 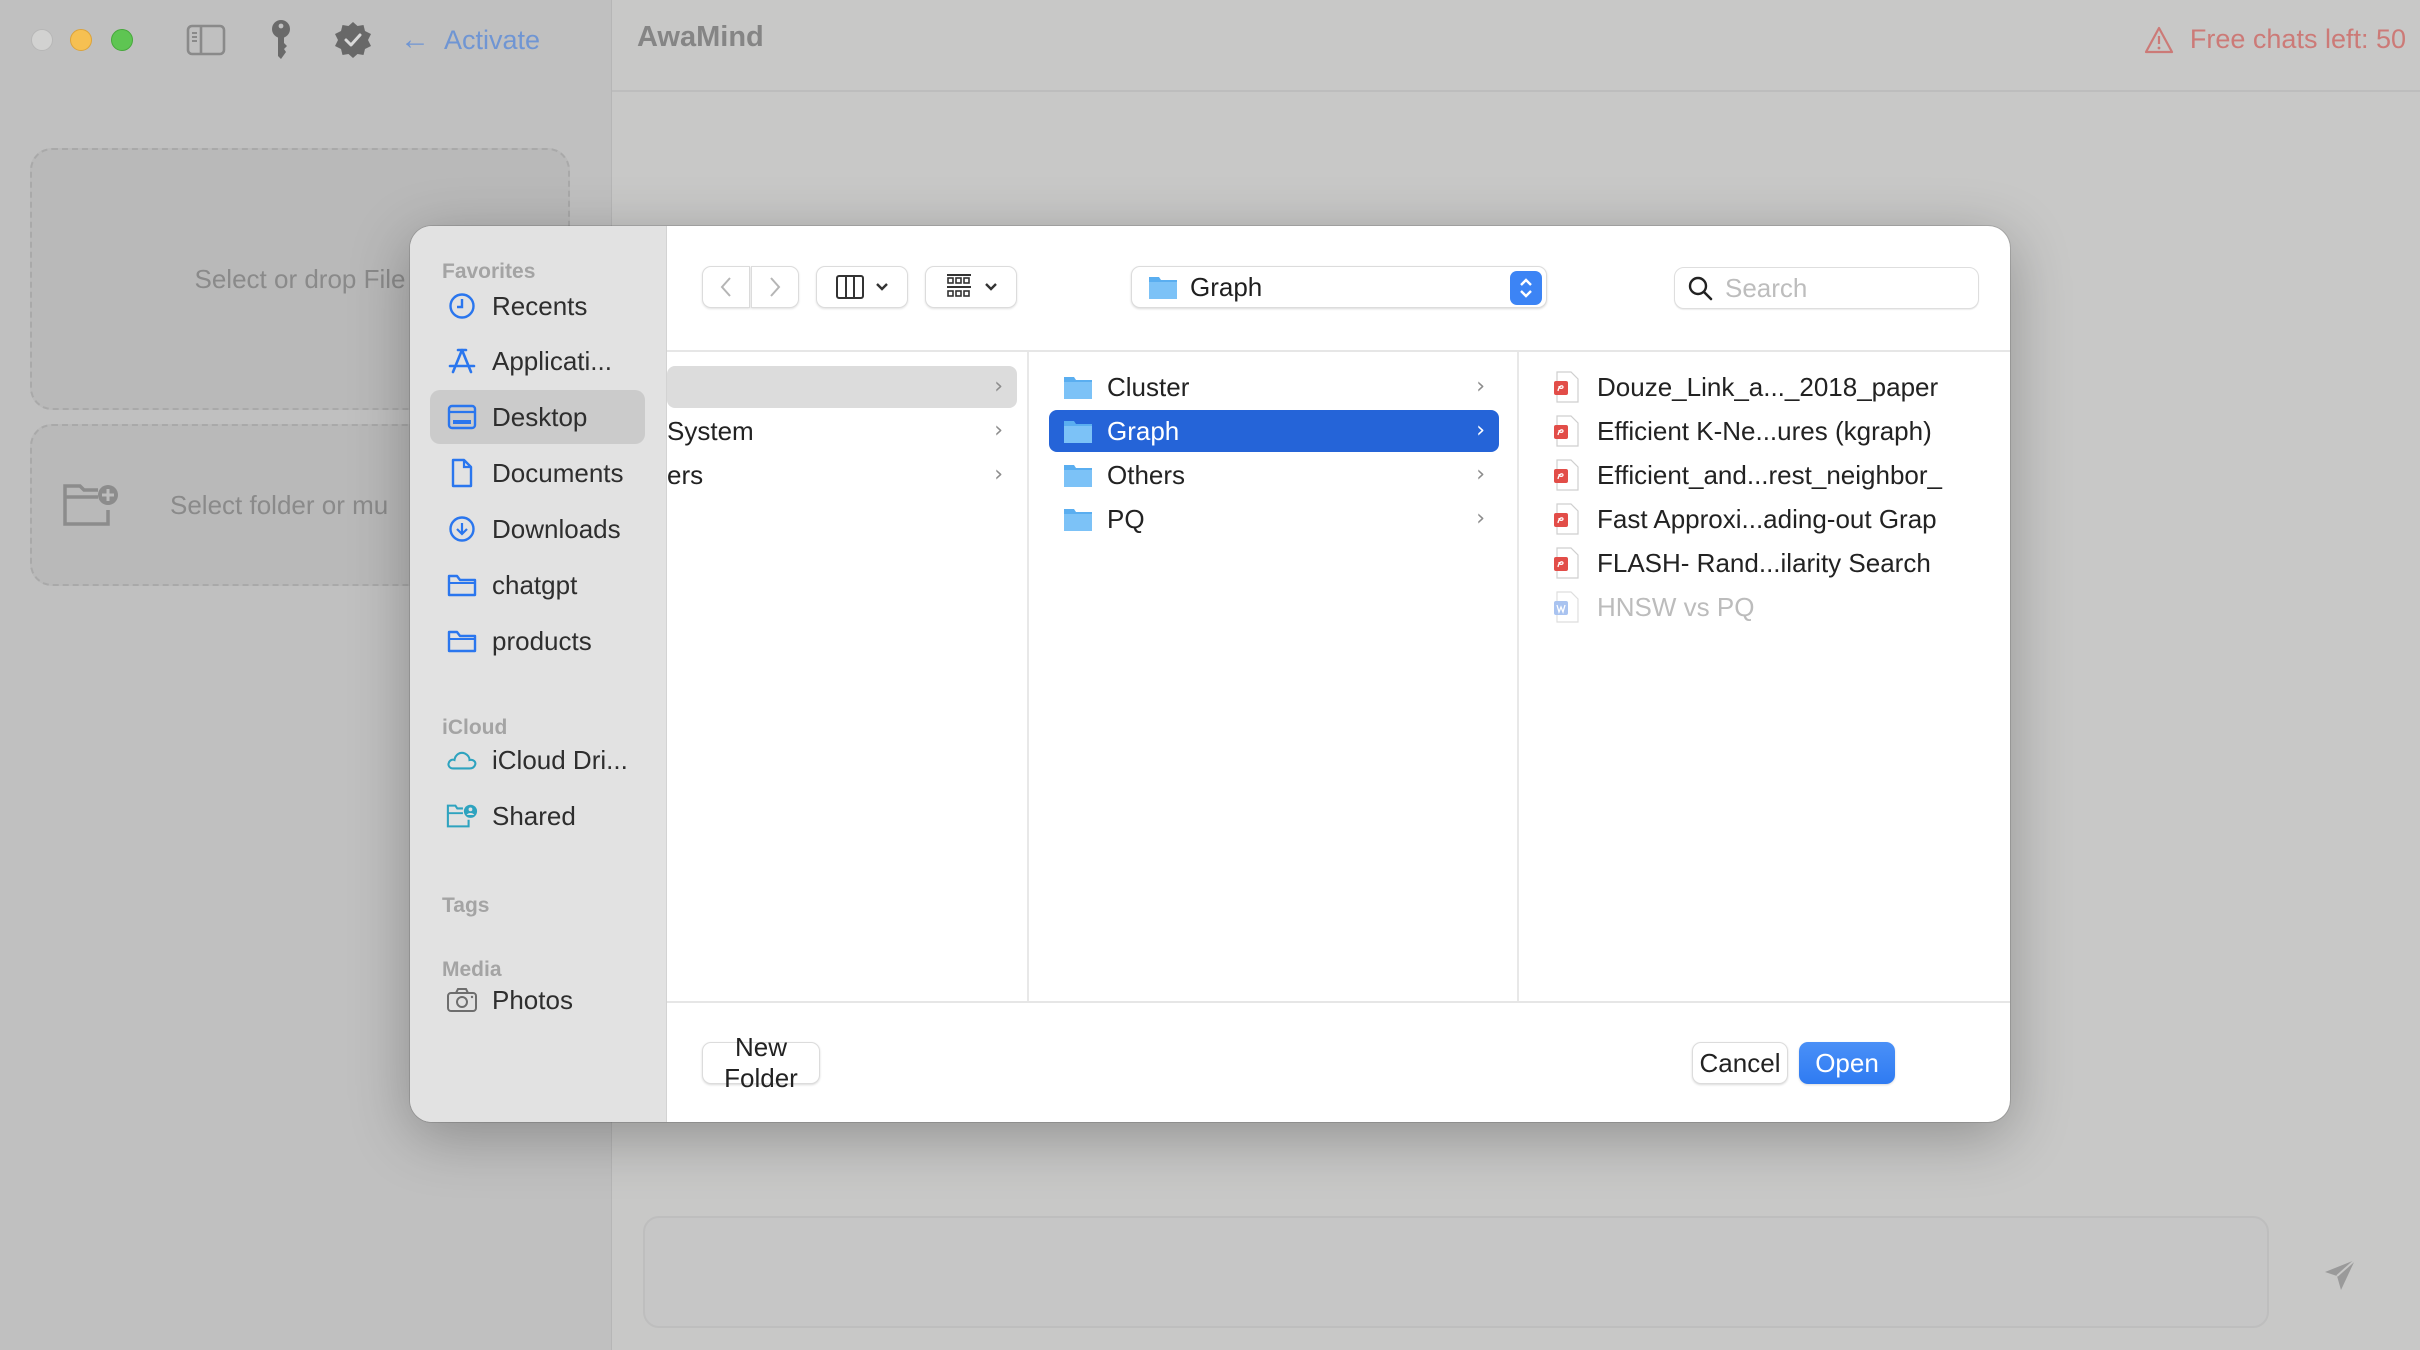 What do you see at coordinates (81, 40) in the screenshot?
I see `window-minimize-button` at bounding box center [81, 40].